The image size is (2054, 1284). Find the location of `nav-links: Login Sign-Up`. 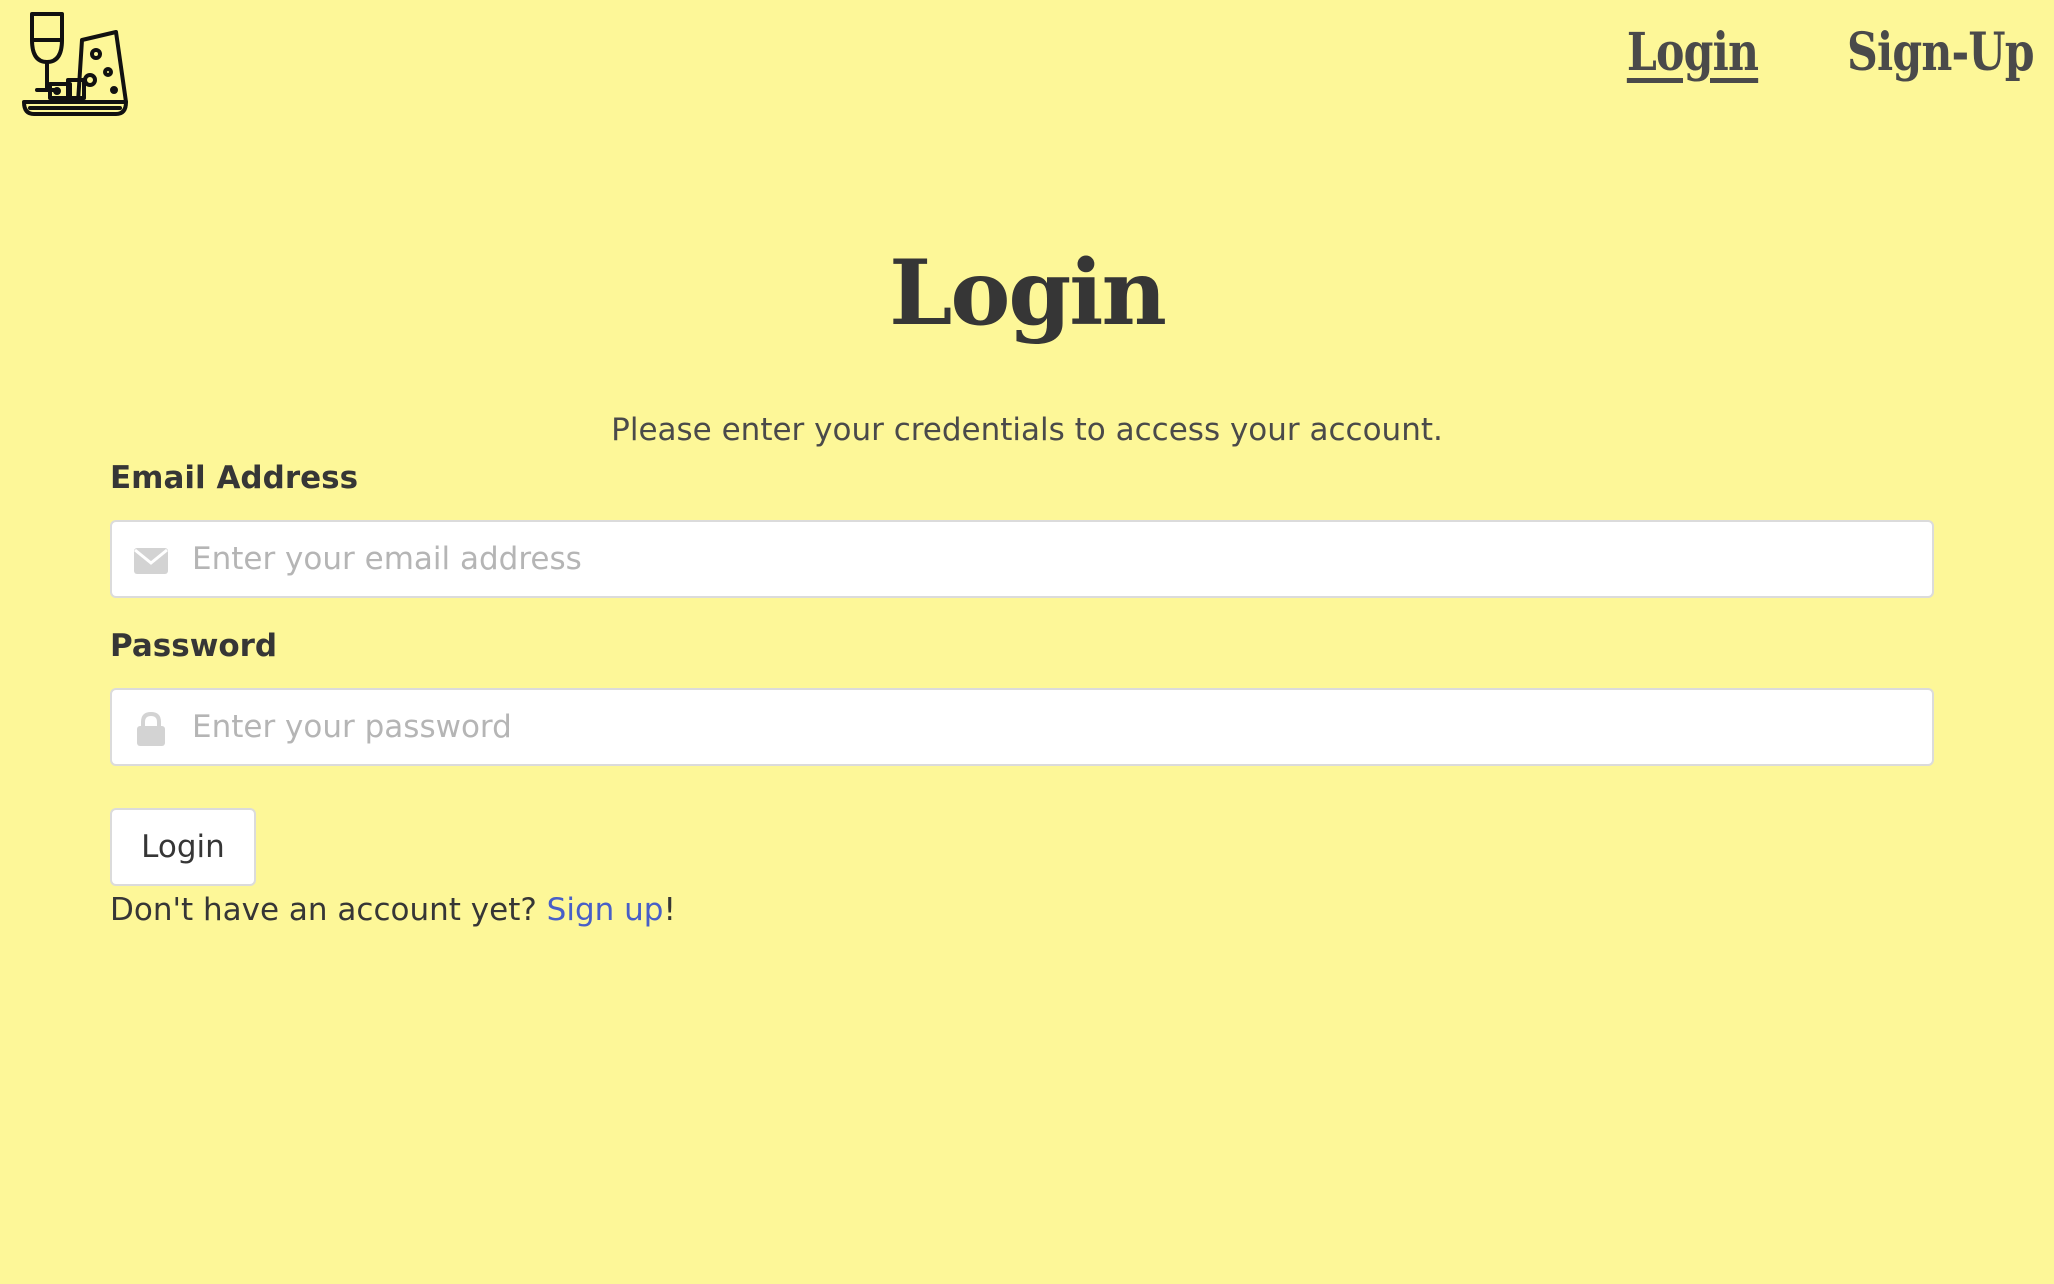

nav-links: Login Sign-Up is located at coordinates (1816, 52).